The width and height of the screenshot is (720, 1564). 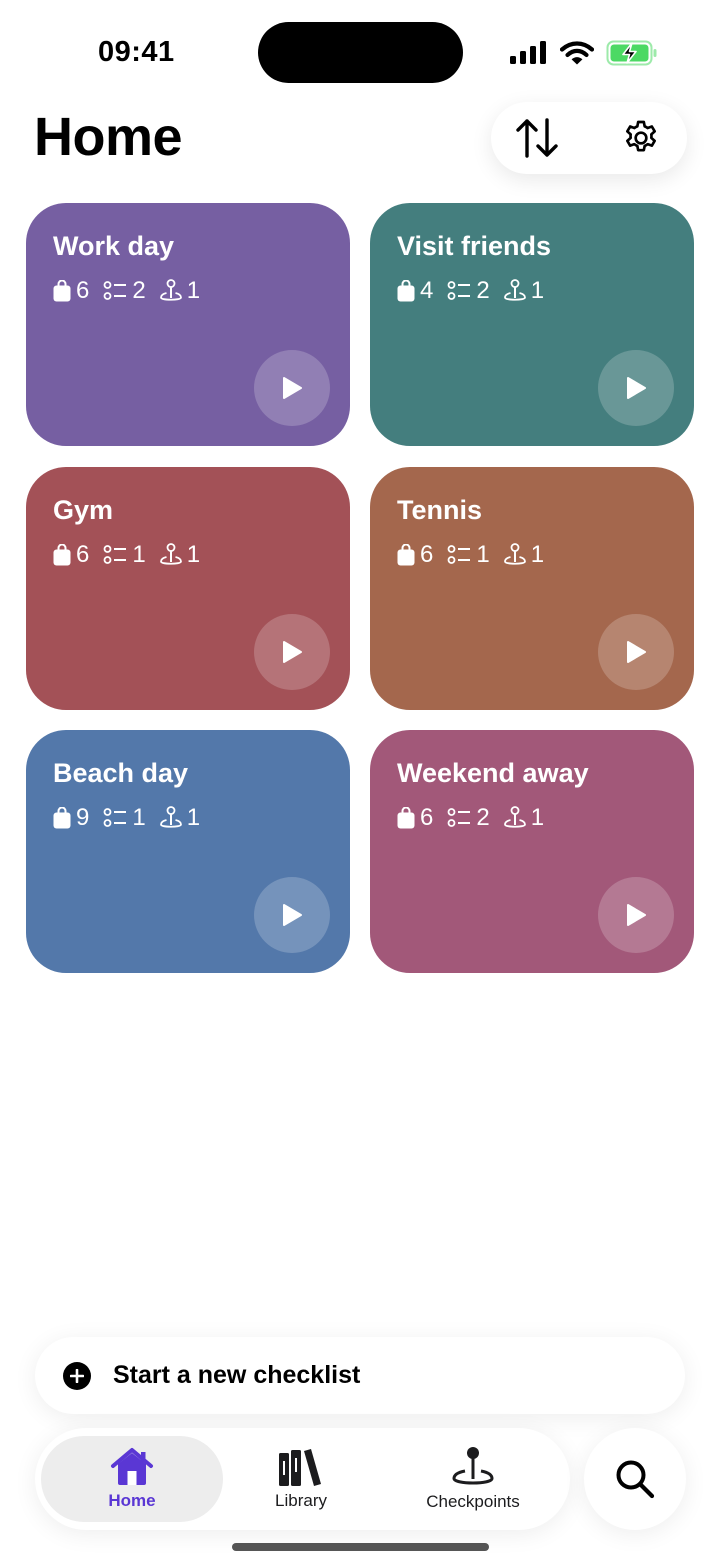 I want to click on item-count: 4, so click(x=427, y=290).